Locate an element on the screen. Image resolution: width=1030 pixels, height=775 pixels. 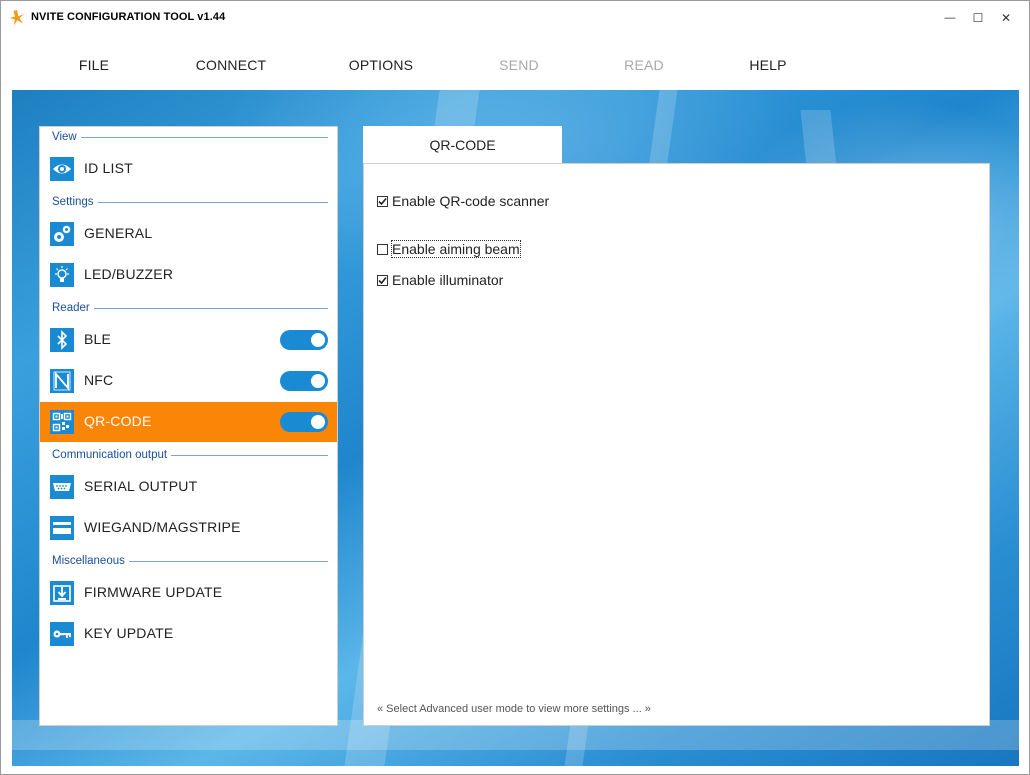
window-title: NVITE CONFIGURATION TOOL v1.44 is located at coordinates (128, 17).